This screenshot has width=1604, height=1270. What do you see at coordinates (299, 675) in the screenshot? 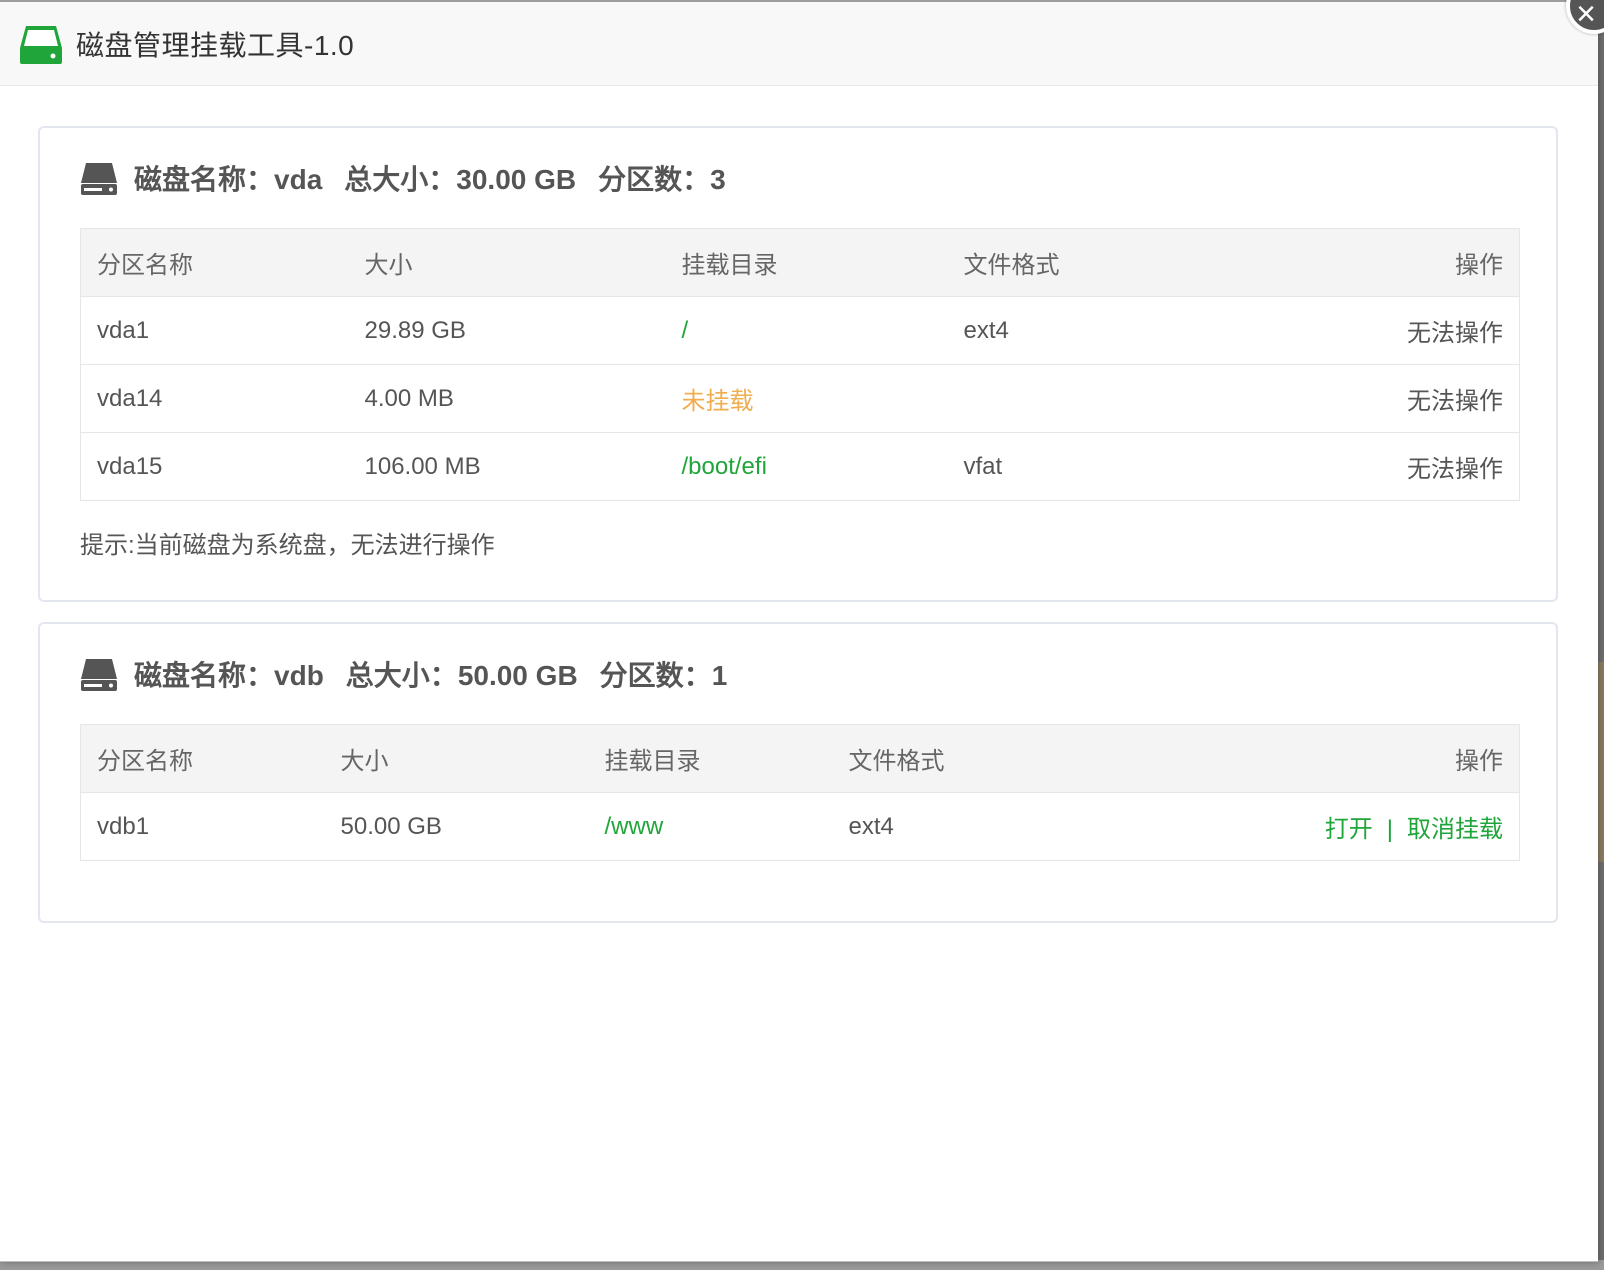
I see `disk-name-value: vdb` at bounding box center [299, 675].